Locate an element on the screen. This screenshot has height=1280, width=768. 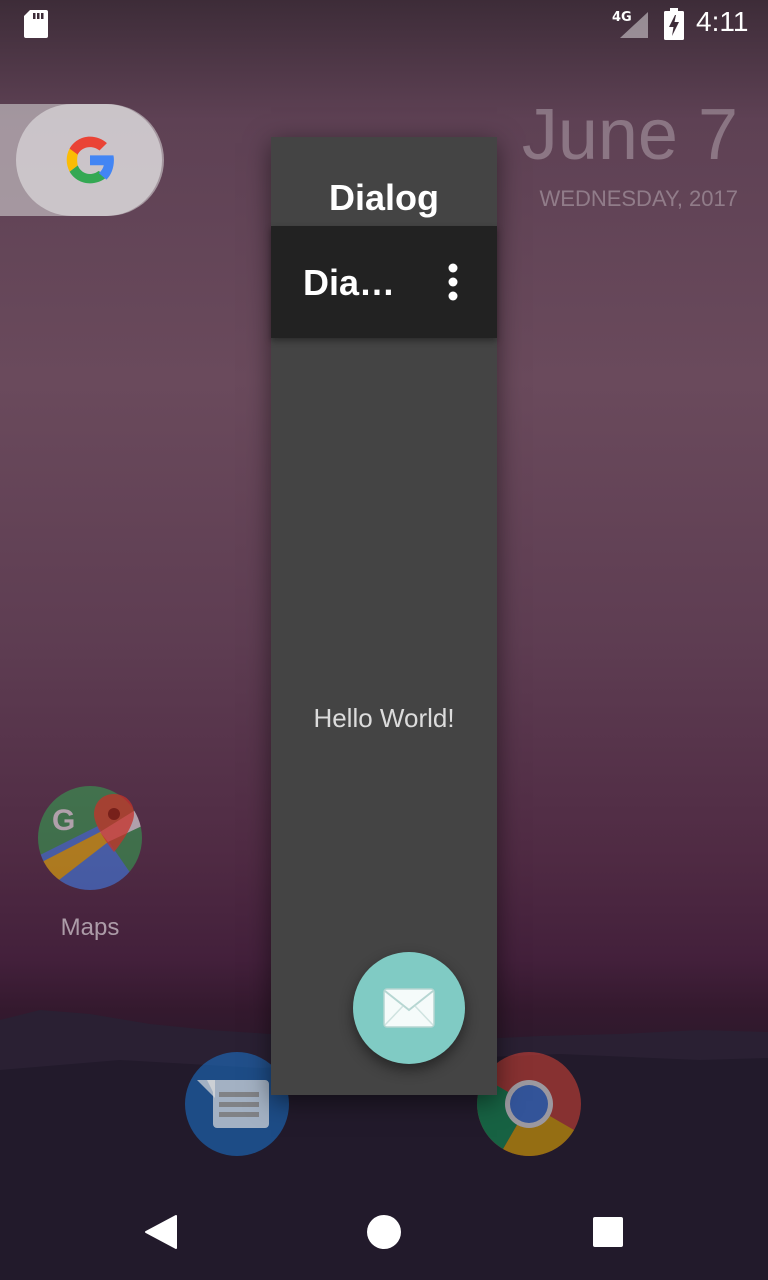
more-vert-icon is located at coordinates (453, 282).